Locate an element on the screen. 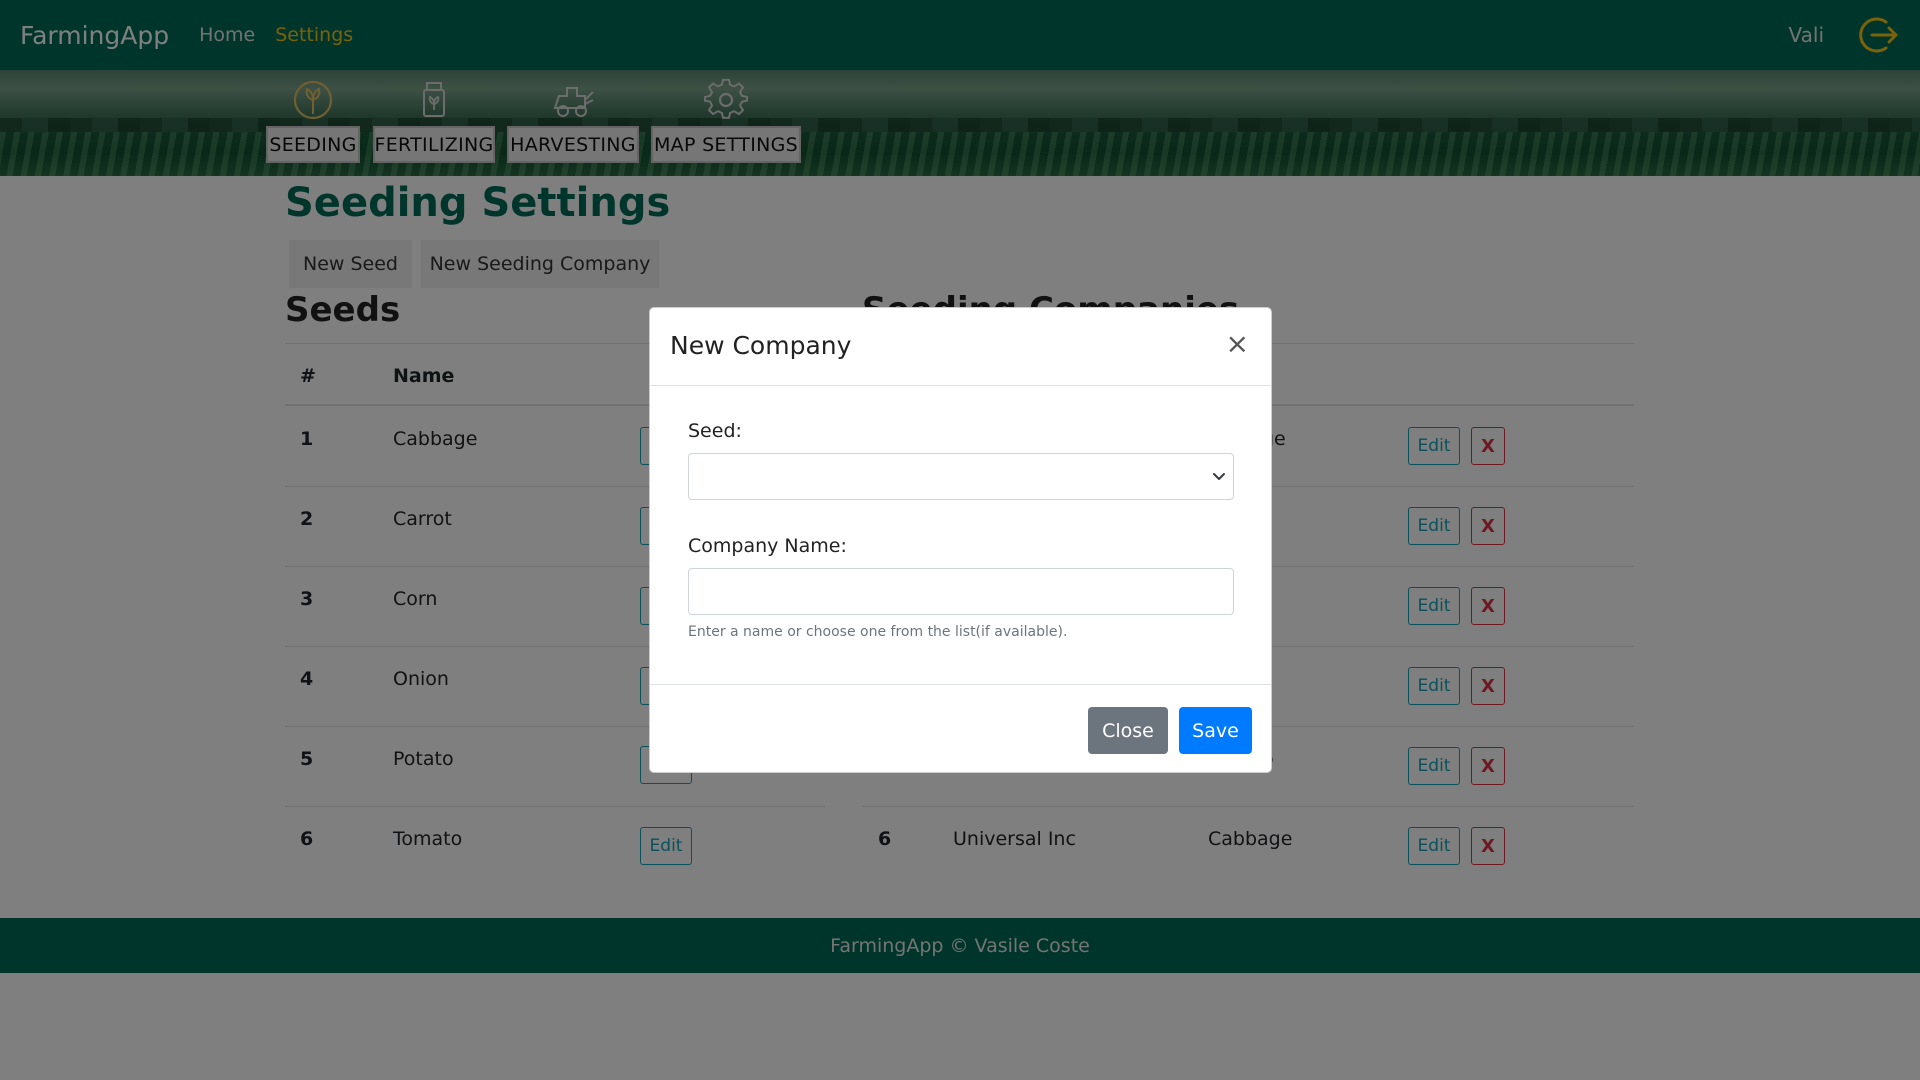 The width and height of the screenshot is (1920, 1080). chevron-down-icon is located at coordinates (1219, 476).